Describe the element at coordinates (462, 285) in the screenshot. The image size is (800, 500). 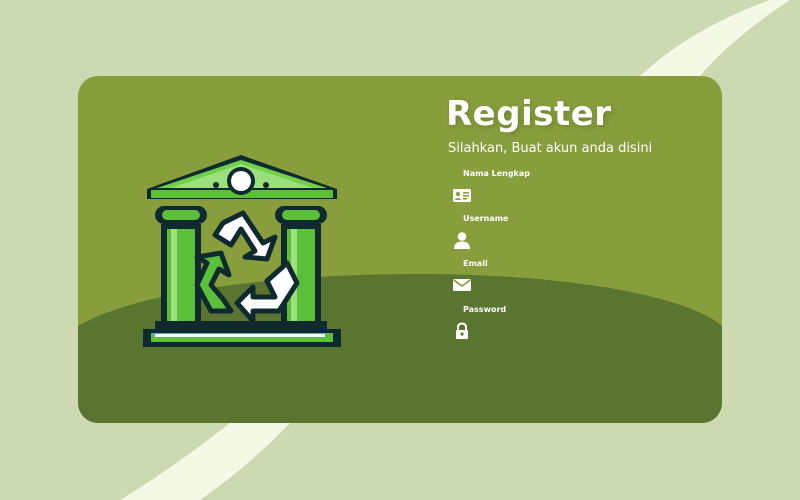
I see `envelope-icon` at that location.